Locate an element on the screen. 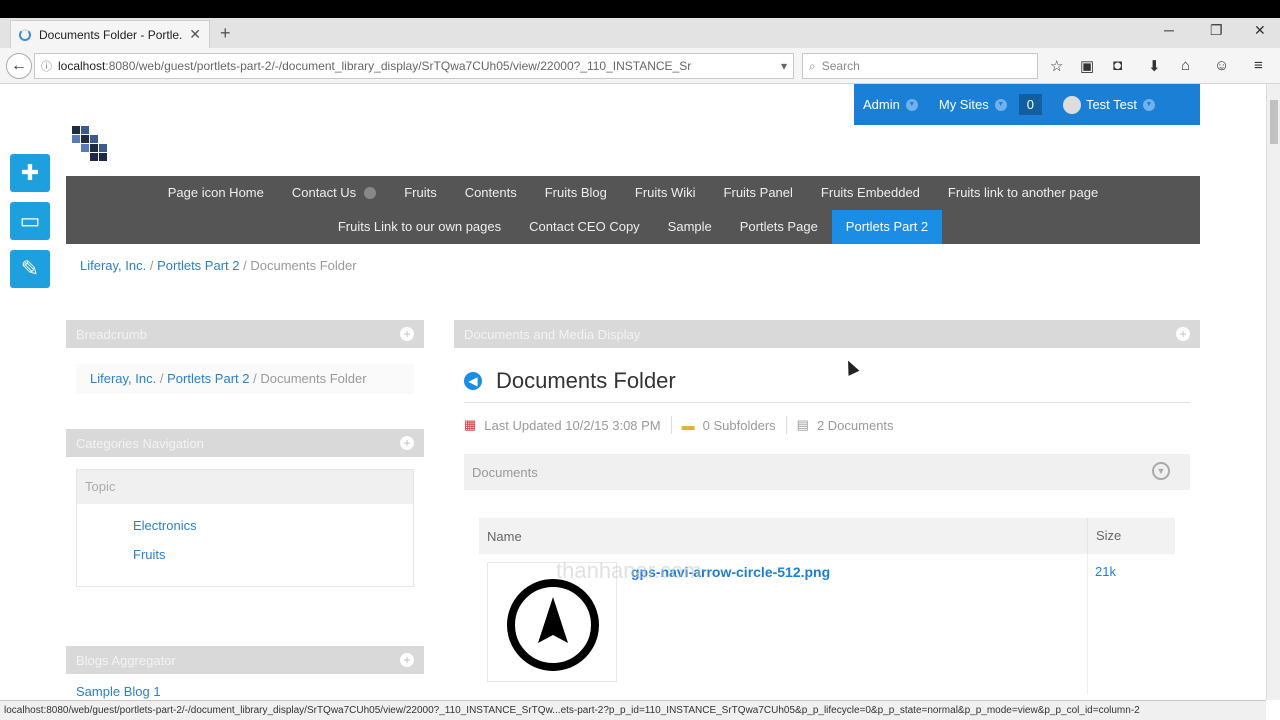  admin-label: Admin is located at coordinates (881, 104).